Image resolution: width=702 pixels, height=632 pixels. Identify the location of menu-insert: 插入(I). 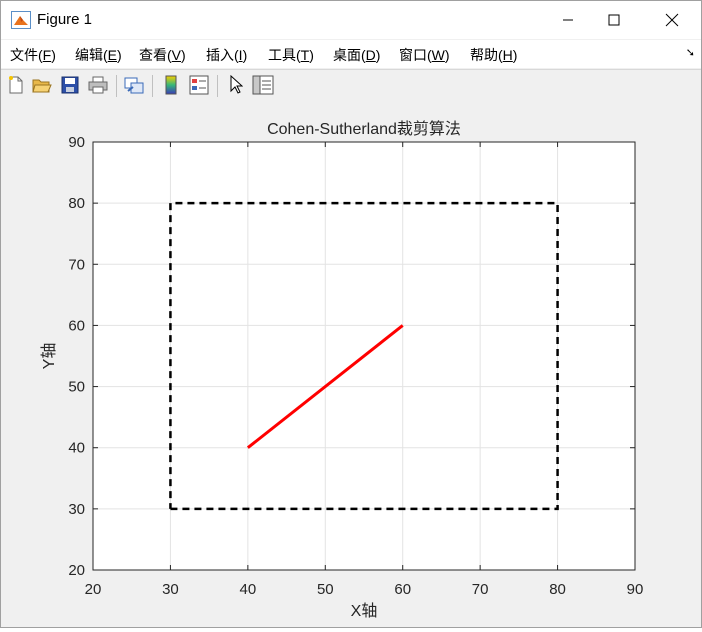
(226, 55).